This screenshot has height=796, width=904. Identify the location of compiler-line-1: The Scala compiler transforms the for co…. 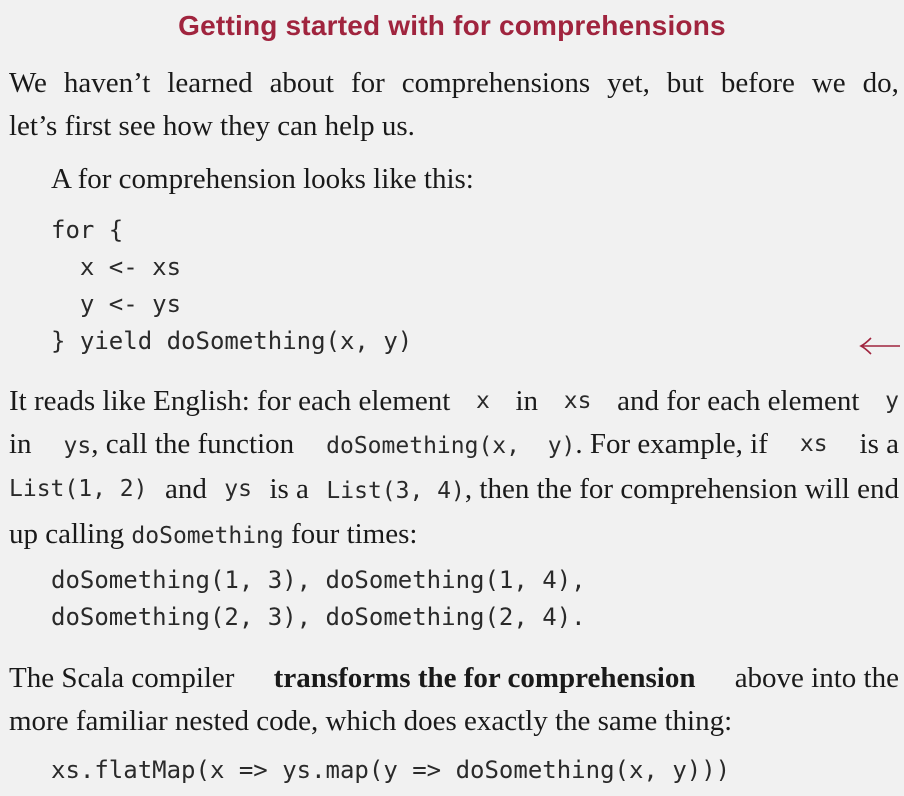
(454, 678).